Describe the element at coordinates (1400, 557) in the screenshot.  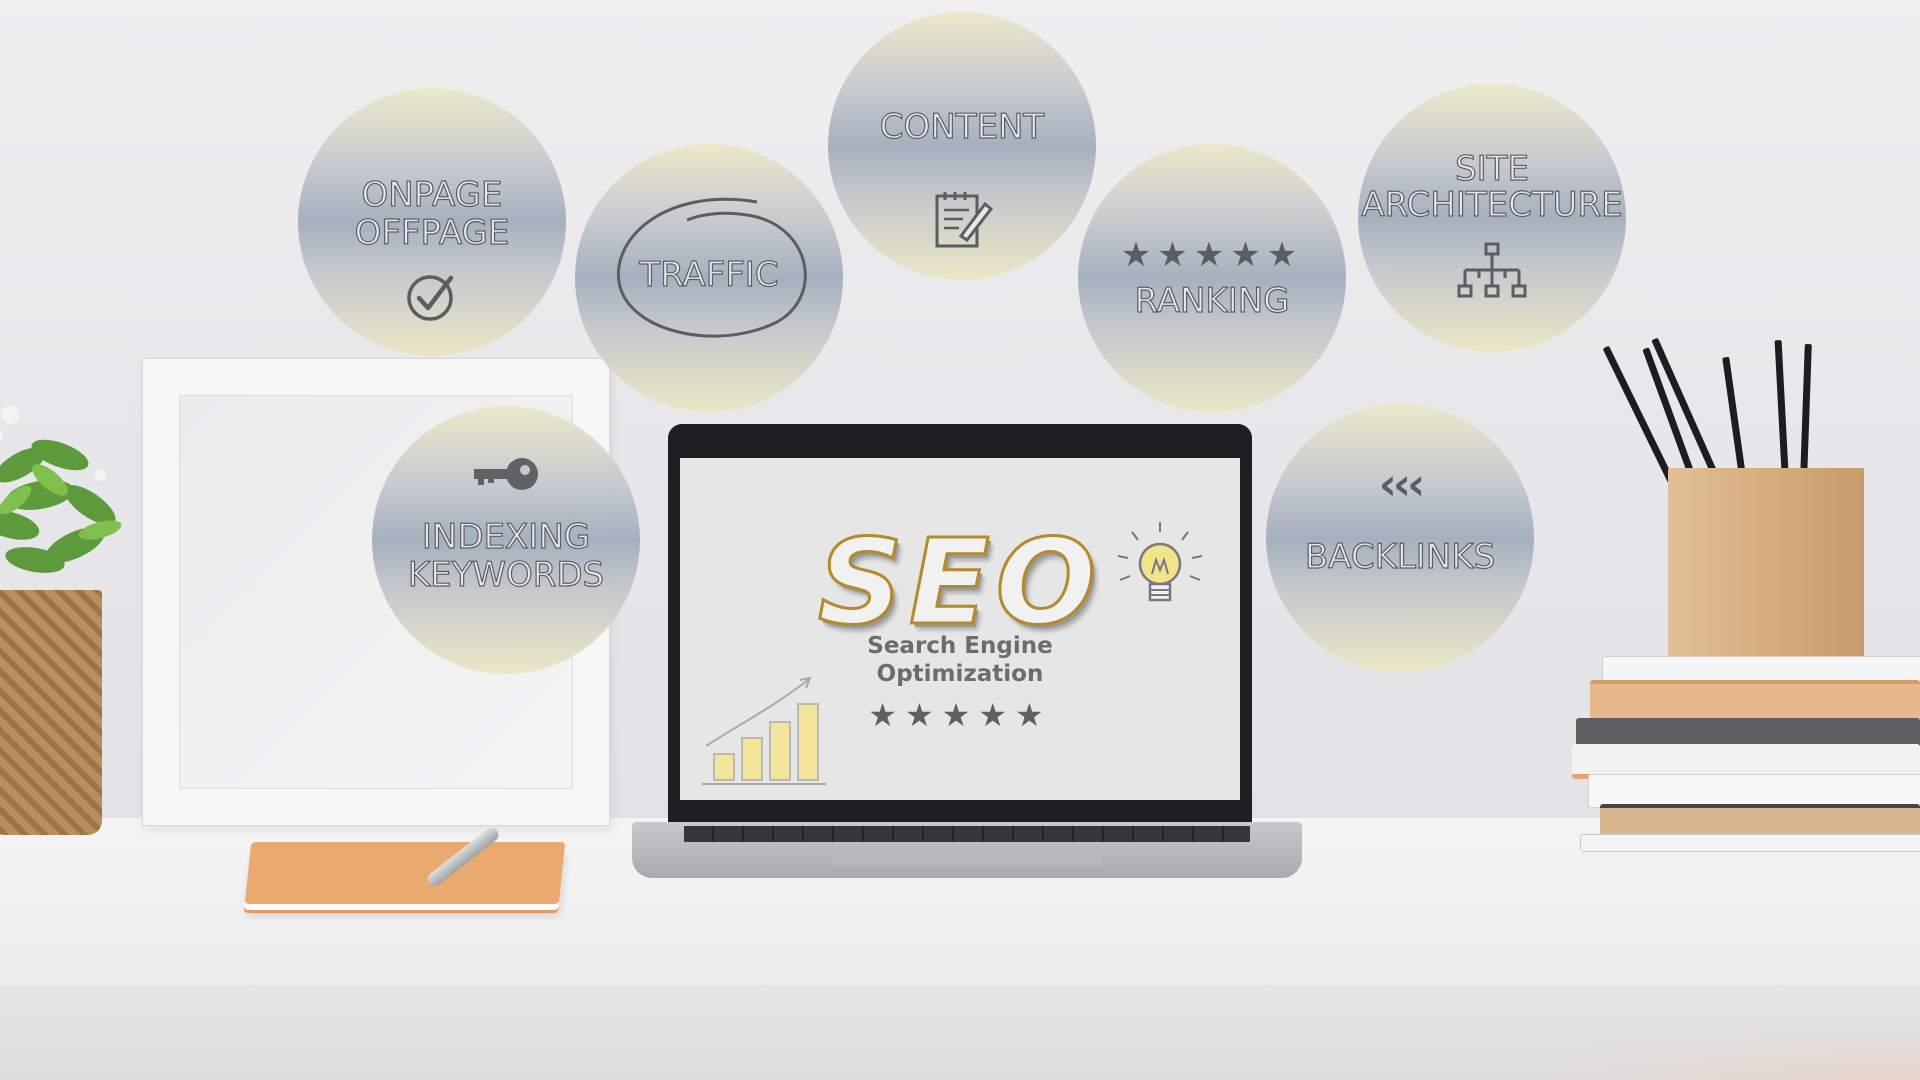
I see `bubble-backlinks-label: BACKLINKS` at that location.